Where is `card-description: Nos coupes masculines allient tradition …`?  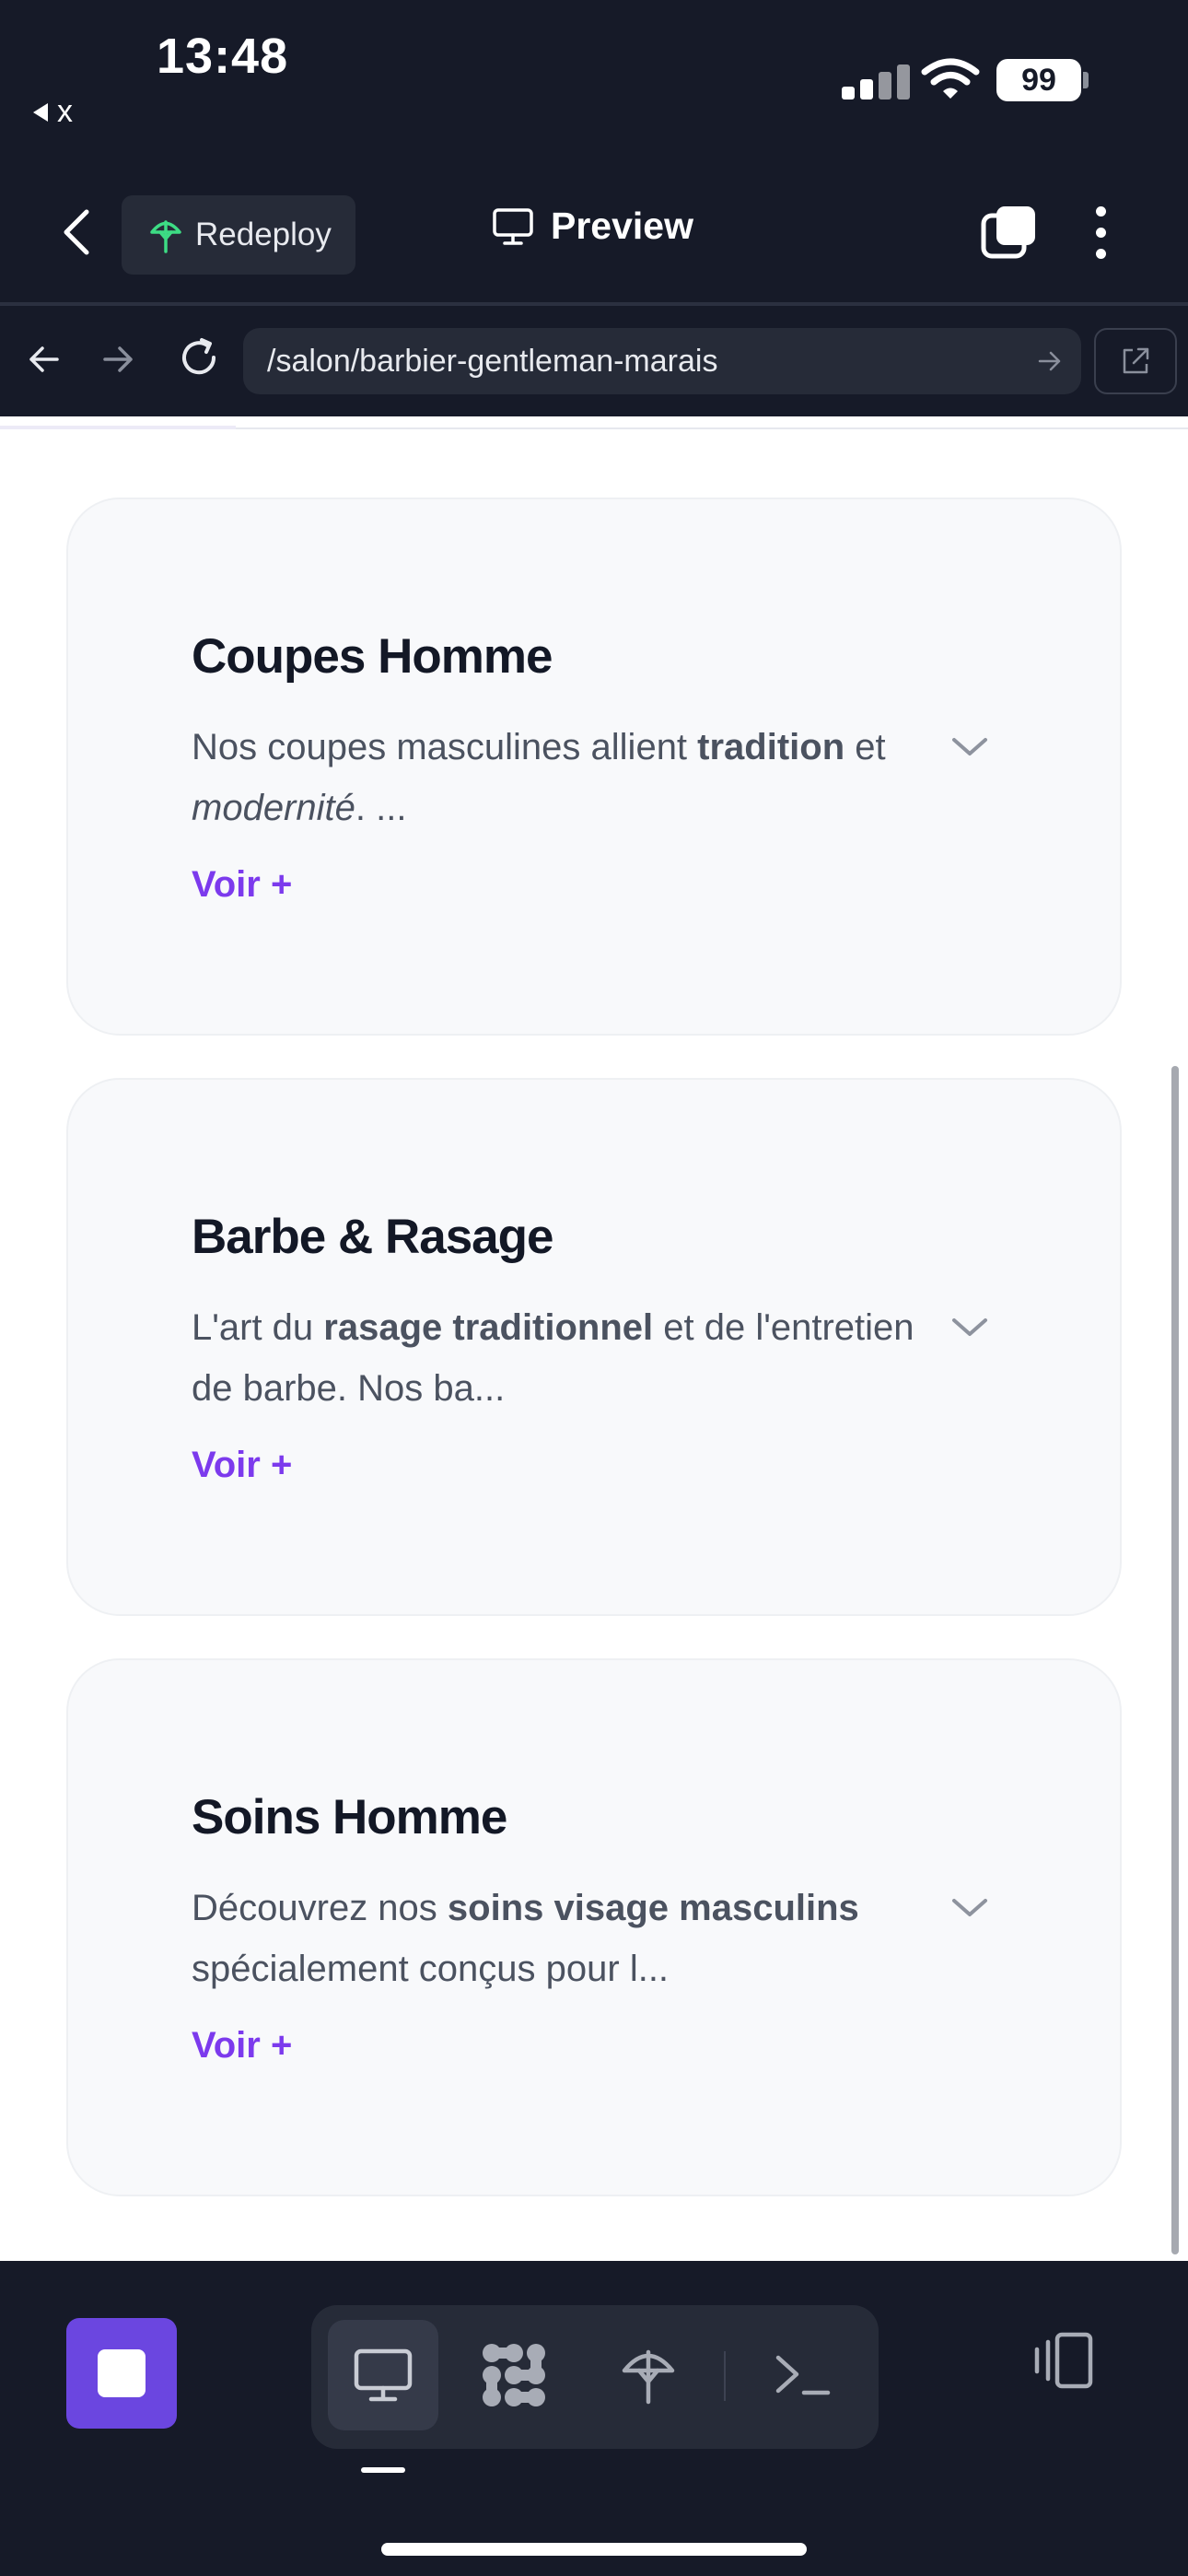
card-description: Nos coupes masculines allient tradition … is located at coordinates (574, 777).